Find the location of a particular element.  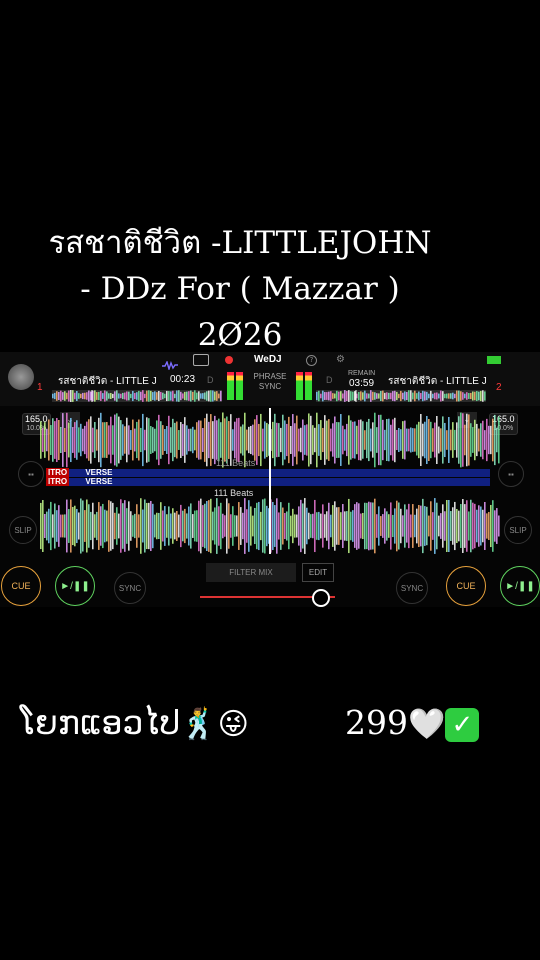

deck-1-play-pause-button: ►/❚❚ is located at coordinates (75, 586).